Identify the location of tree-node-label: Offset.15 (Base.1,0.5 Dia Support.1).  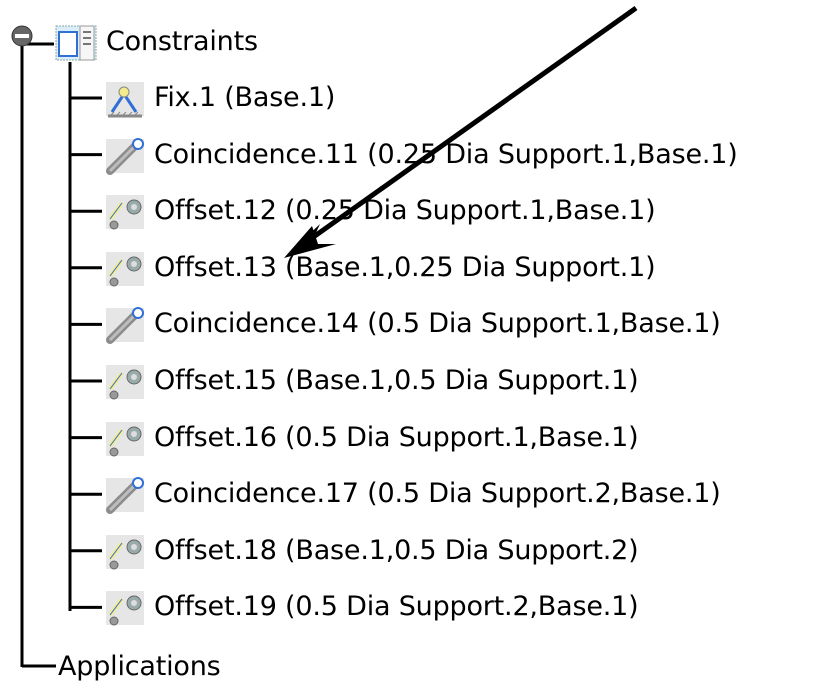
(396, 380).